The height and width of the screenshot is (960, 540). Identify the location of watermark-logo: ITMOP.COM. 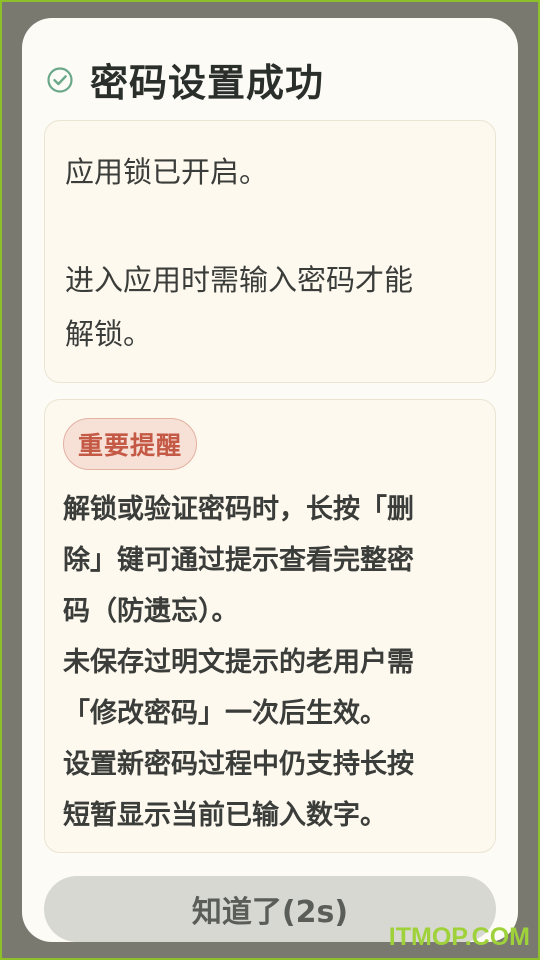
(459, 937).